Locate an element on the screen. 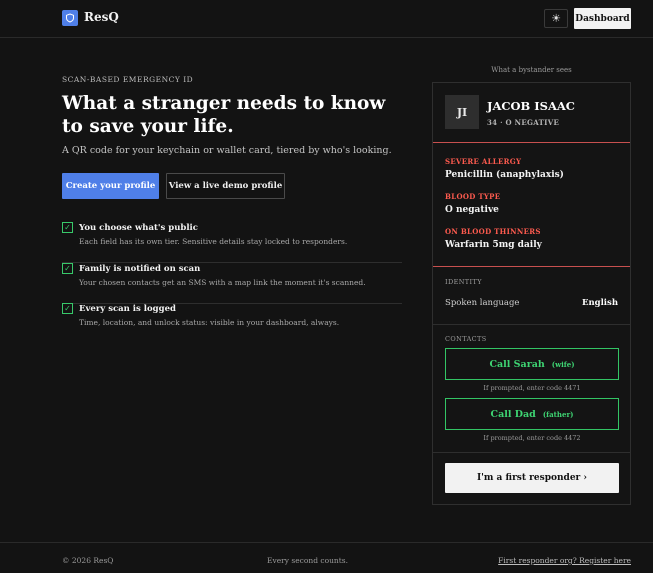 The width and height of the screenshot is (653, 573). preview-caption: What a bystander sees is located at coordinates (531, 70).